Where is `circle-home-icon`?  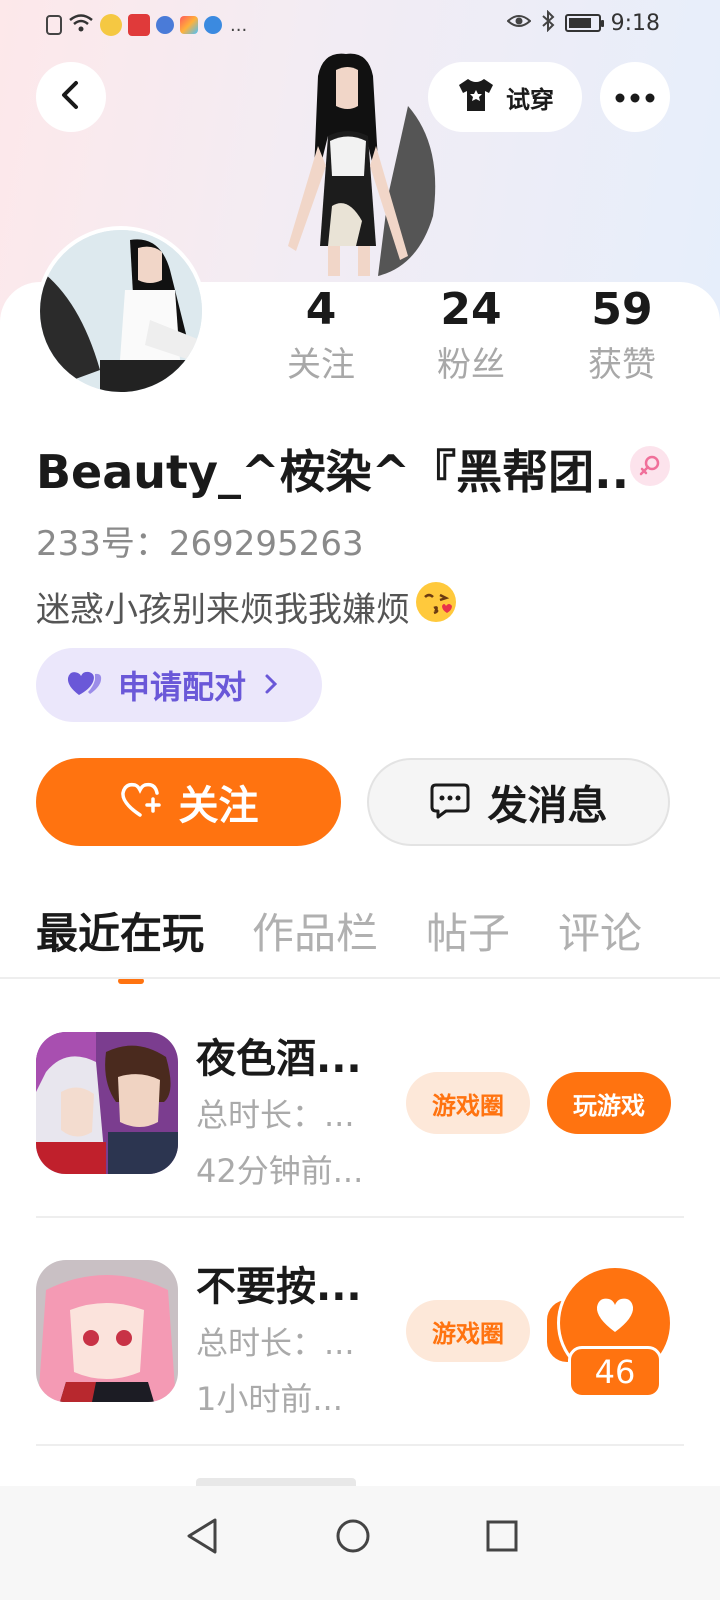
circle-home-icon is located at coordinates (353, 1538).